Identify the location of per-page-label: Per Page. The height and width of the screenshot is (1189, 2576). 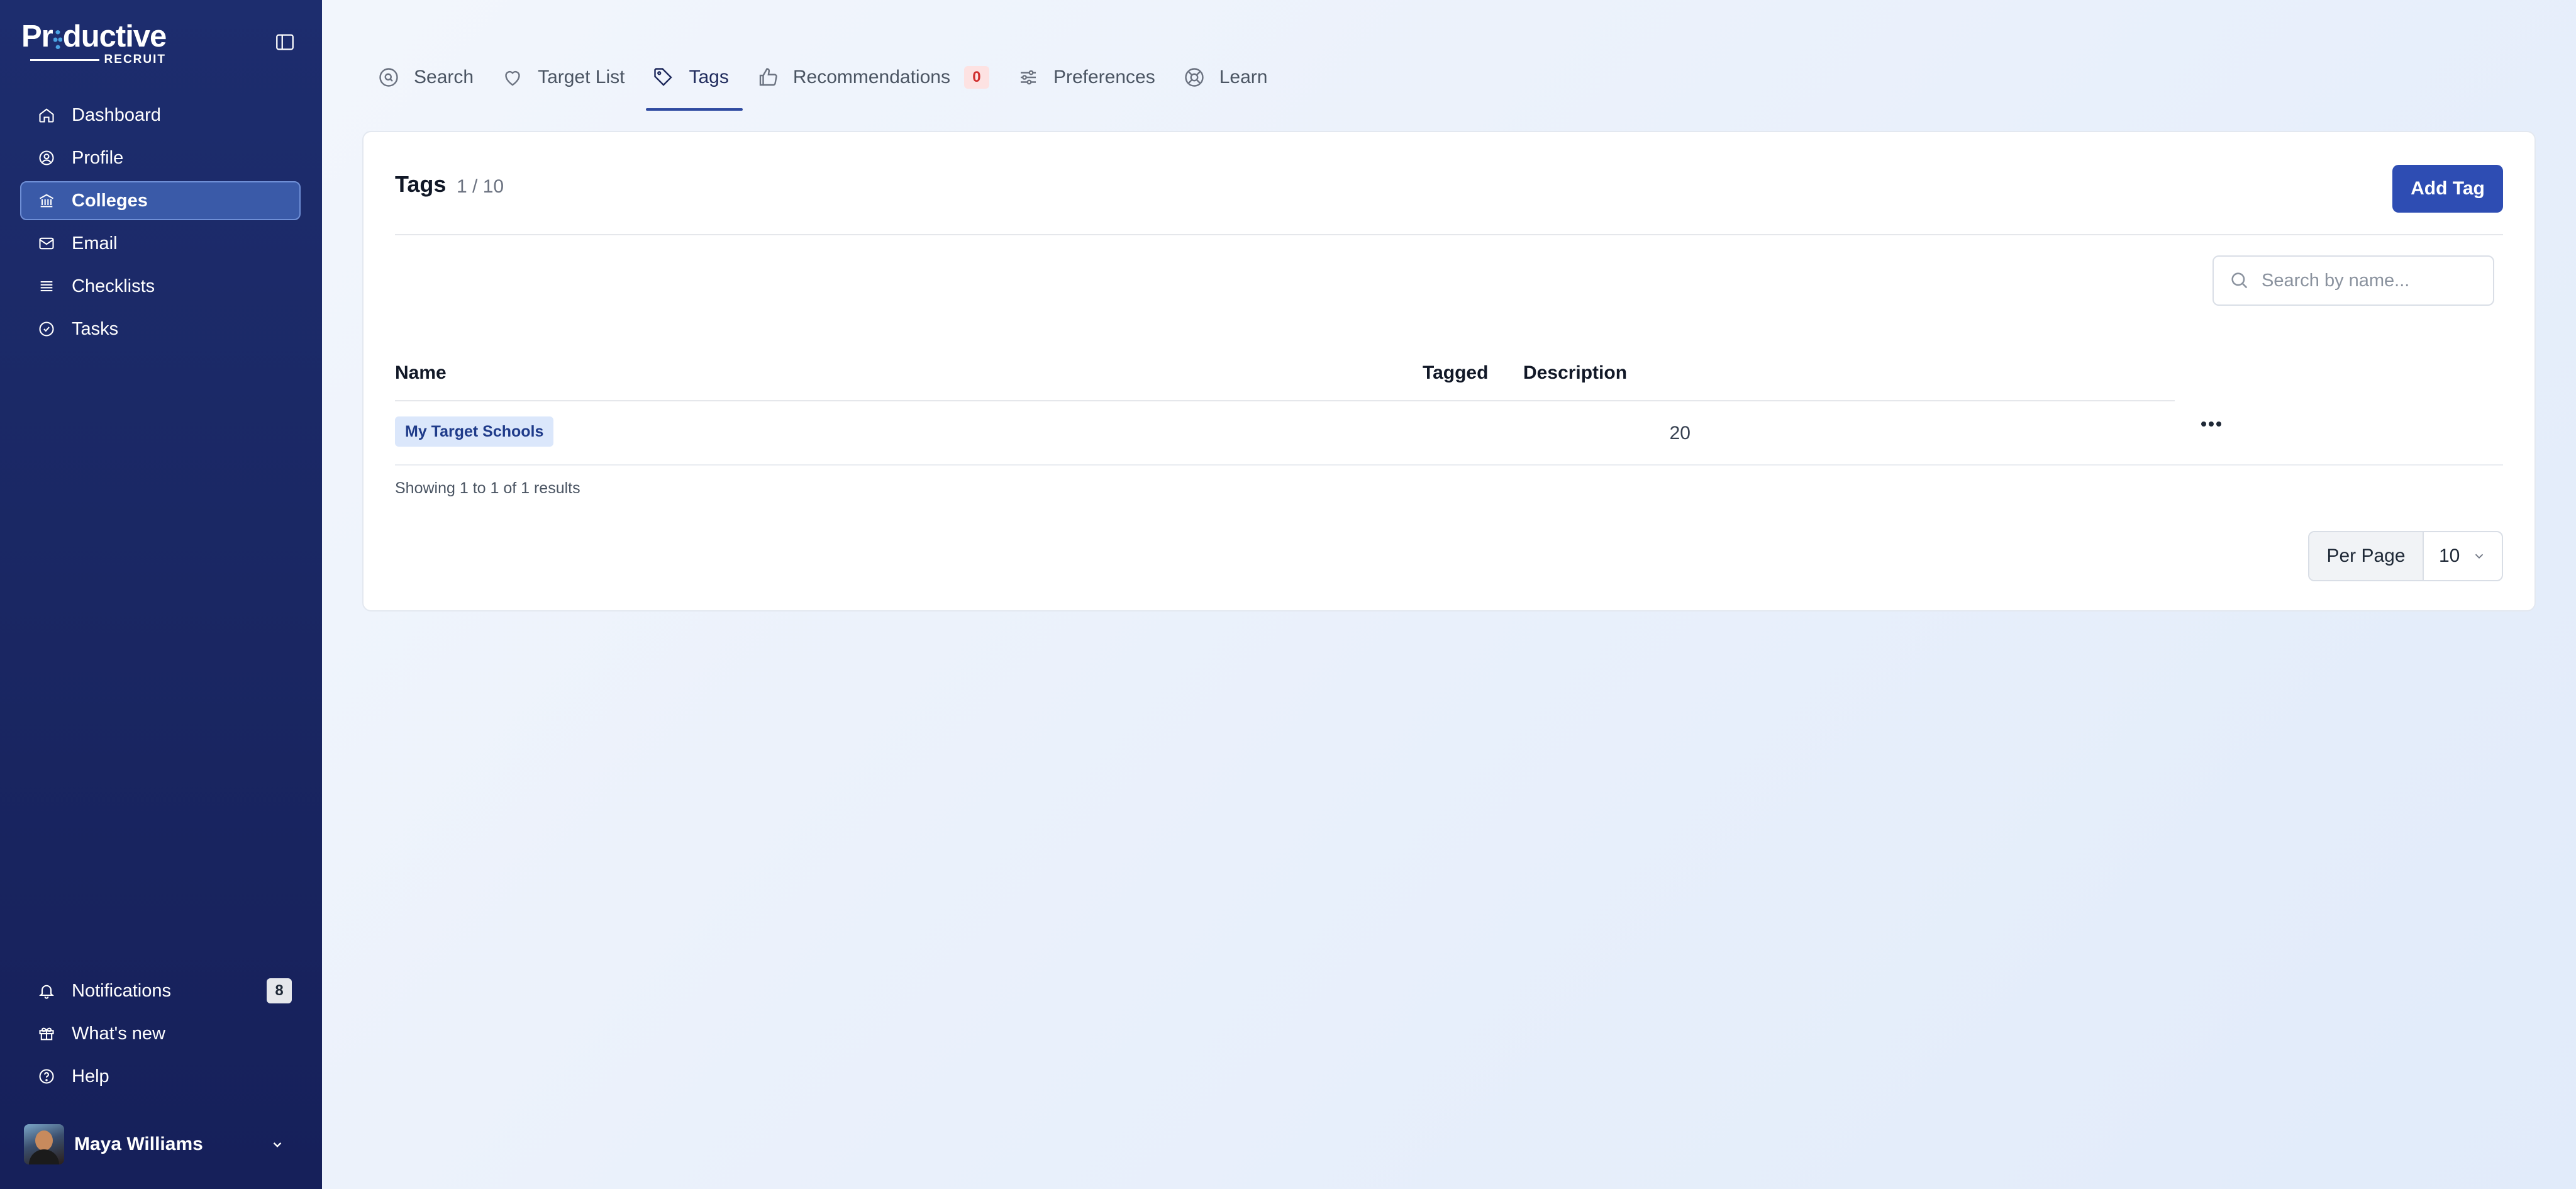
(2366, 556).